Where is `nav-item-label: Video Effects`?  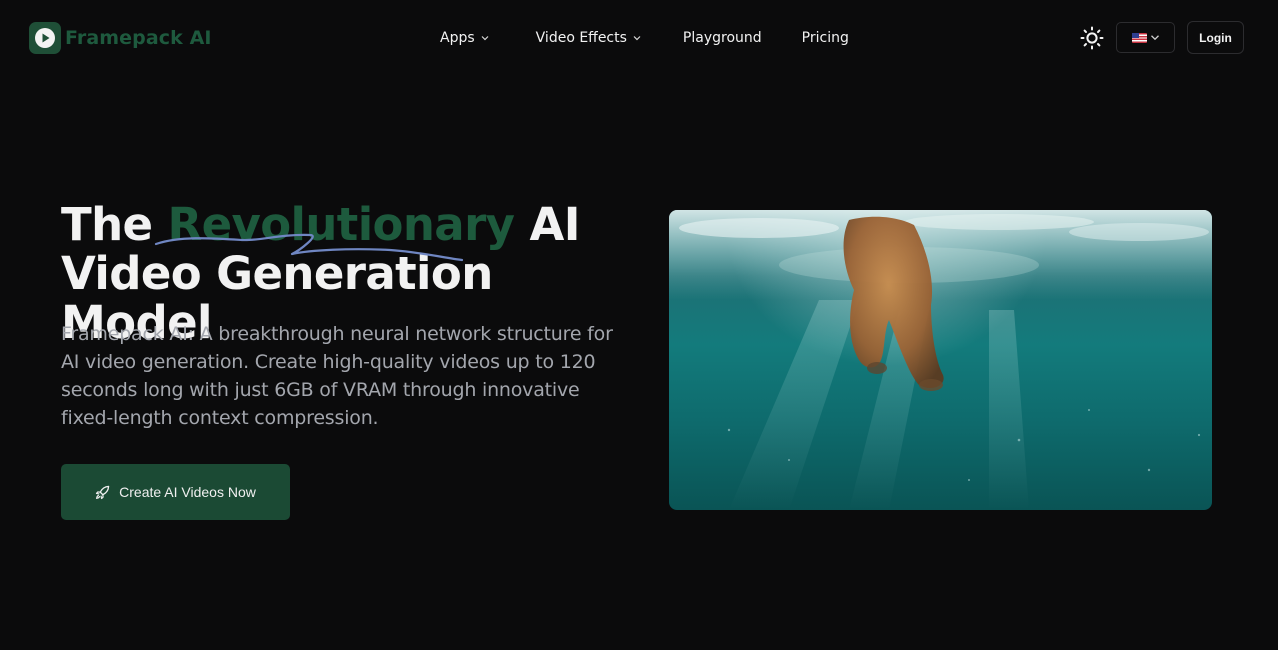 nav-item-label: Video Effects is located at coordinates (581, 38).